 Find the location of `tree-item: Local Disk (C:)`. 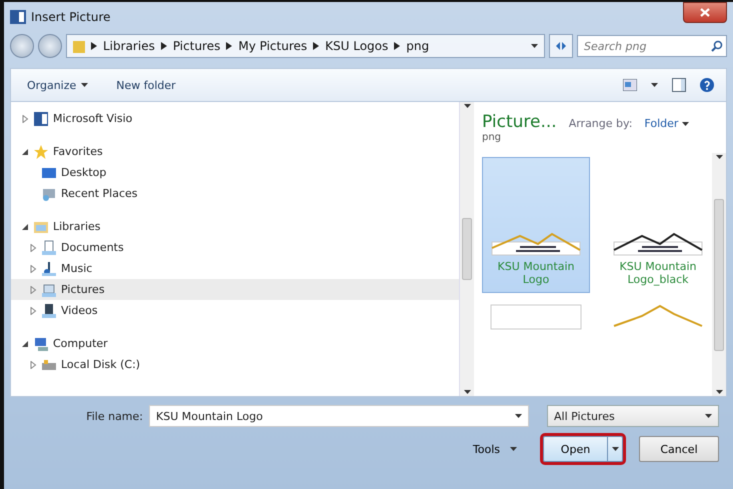

tree-item: Local Disk (C:) is located at coordinates (235, 364).